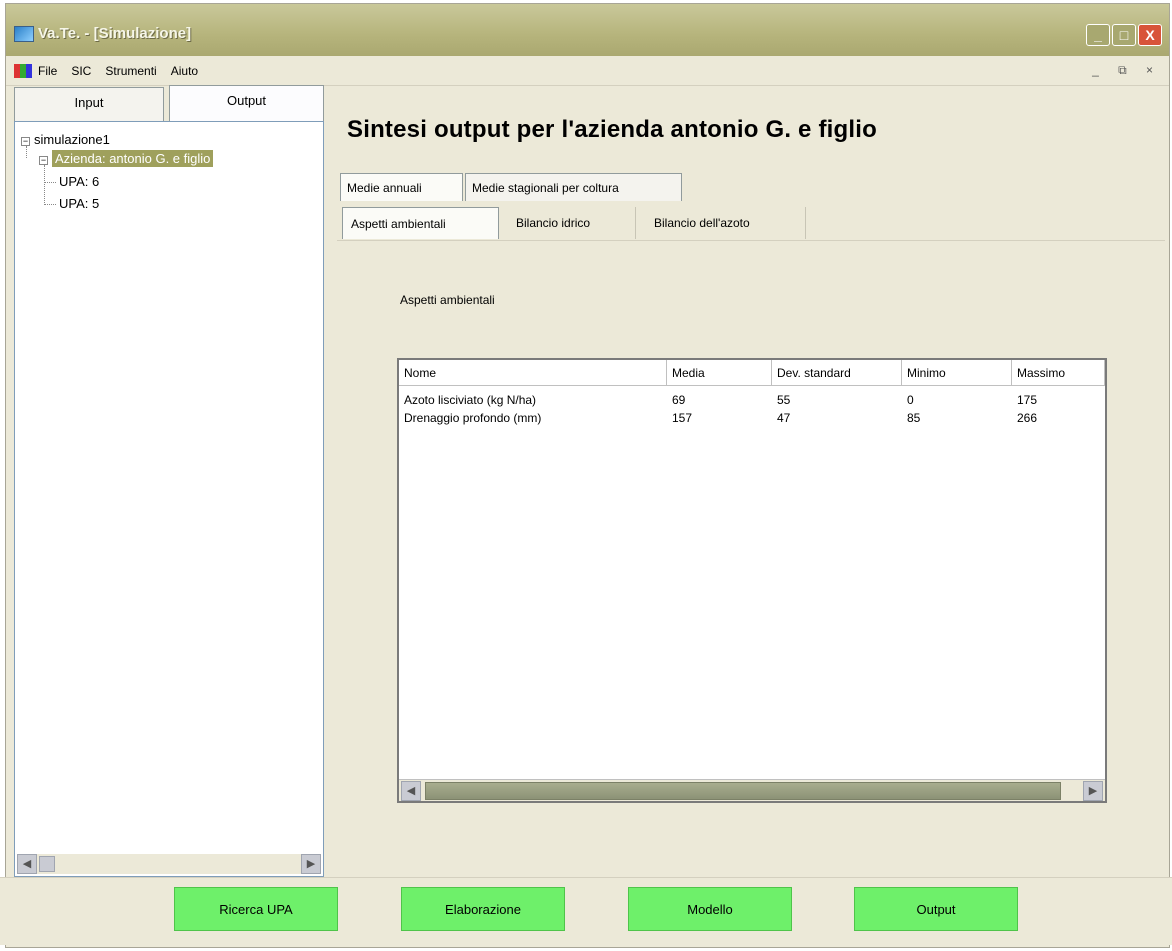  Describe the element at coordinates (936, 909) in the screenshot. I see `output-button: Output` at that location.